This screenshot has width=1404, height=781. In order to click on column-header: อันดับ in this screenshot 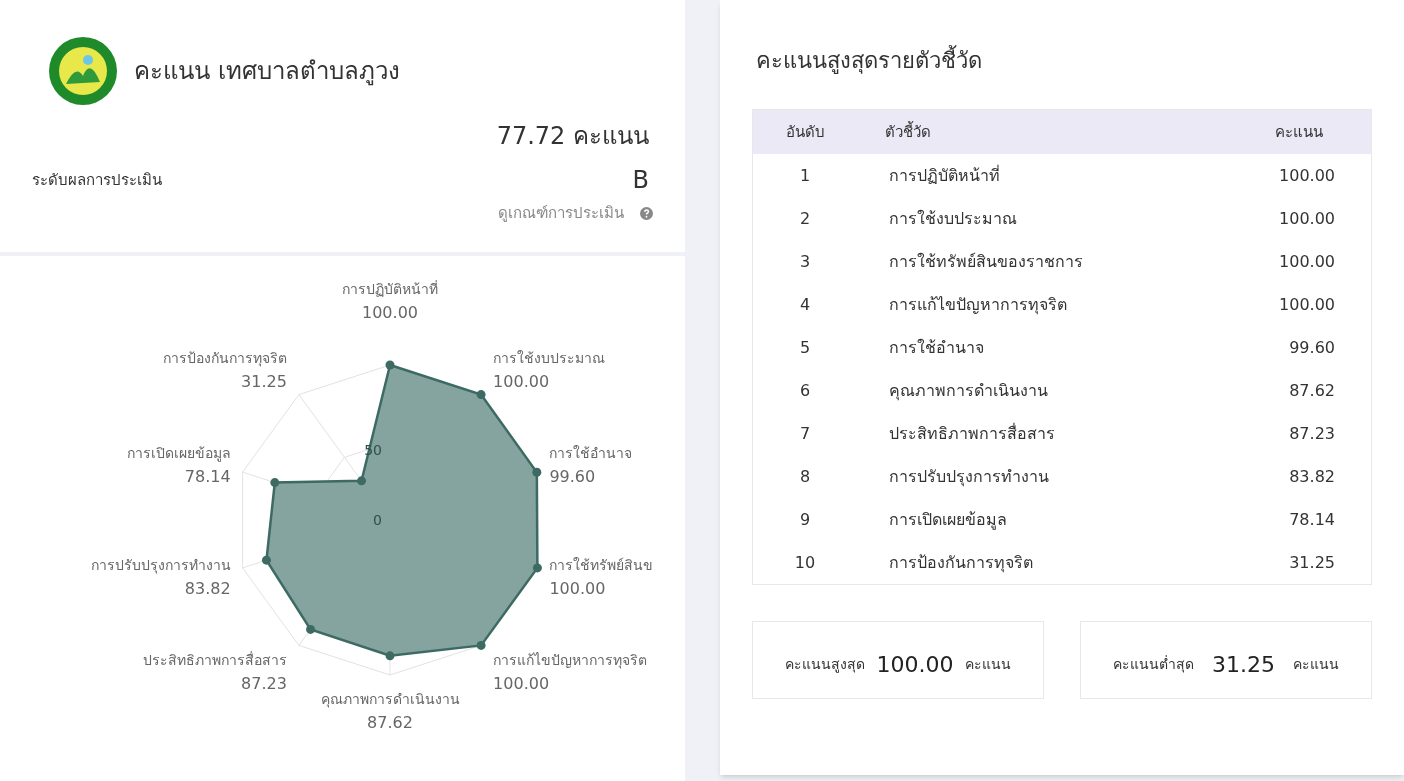, I will do `click(805, 132)`.